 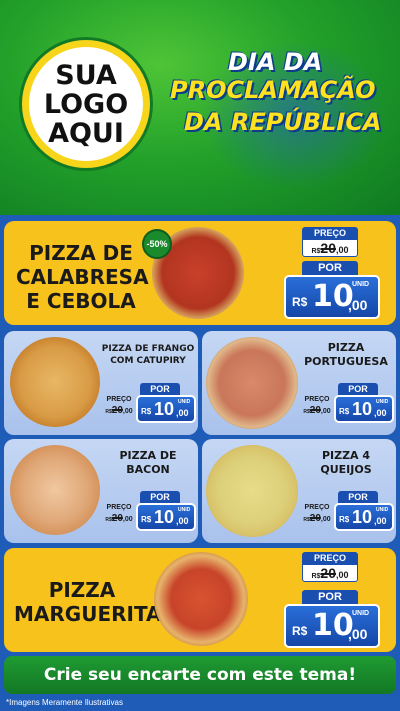 I want to click on title-line-3: DA REPÚBLICA, so click(x=283, y=122).